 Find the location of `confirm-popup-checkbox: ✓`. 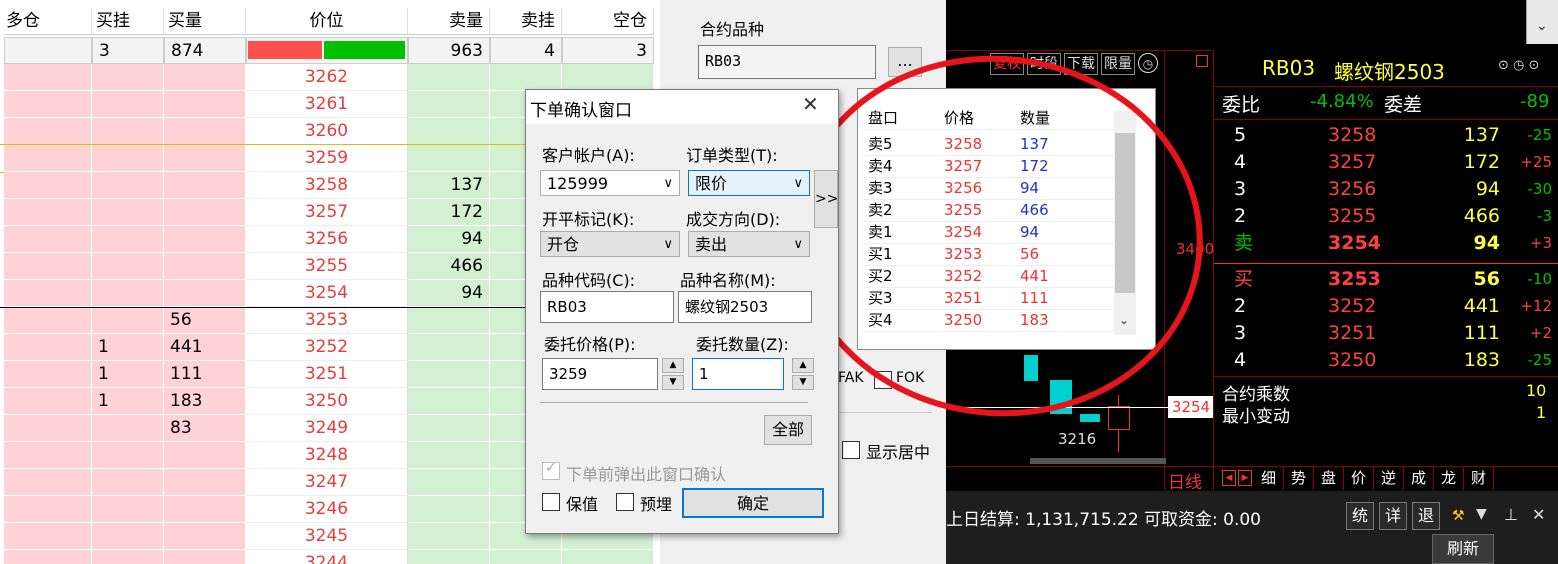

confirm-popup-checkbox: ✓ is located at coordinates (551, 470).